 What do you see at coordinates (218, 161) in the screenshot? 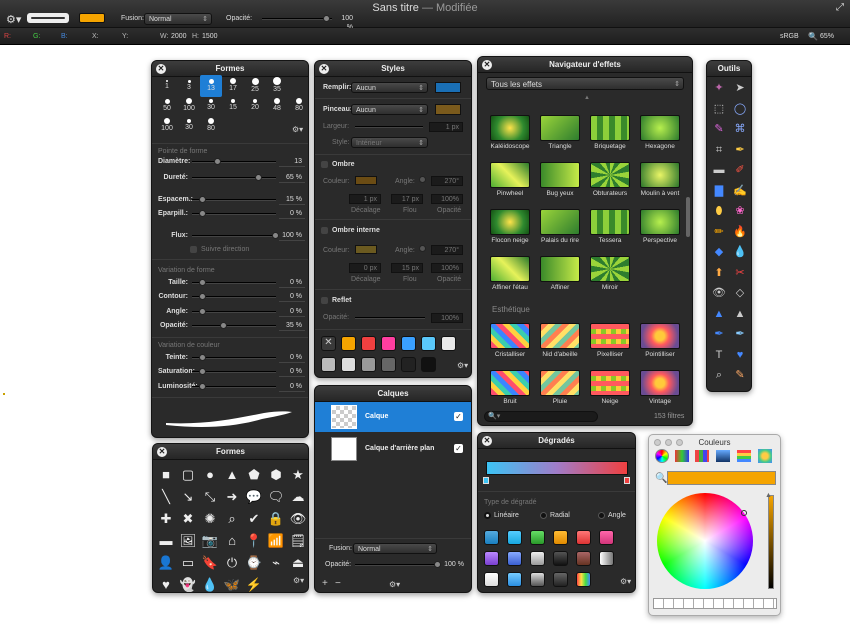
I see `diameter-knob` at bounding box center [218, 161].